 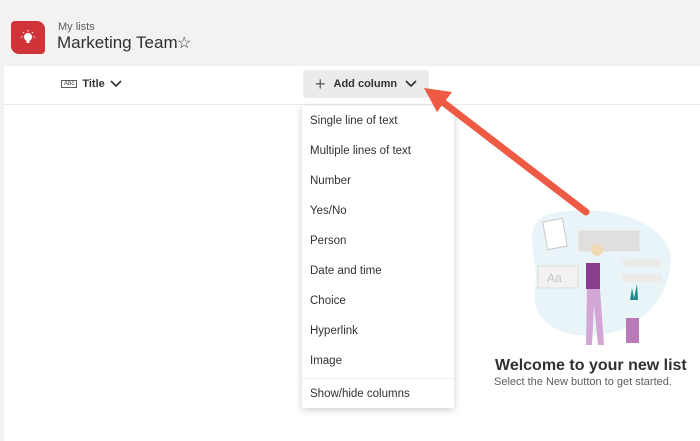 What do you see at coordinates (507, 152) in the screenshot?
I see `annotation-arrow-icon` at bounding box center [507, 152].